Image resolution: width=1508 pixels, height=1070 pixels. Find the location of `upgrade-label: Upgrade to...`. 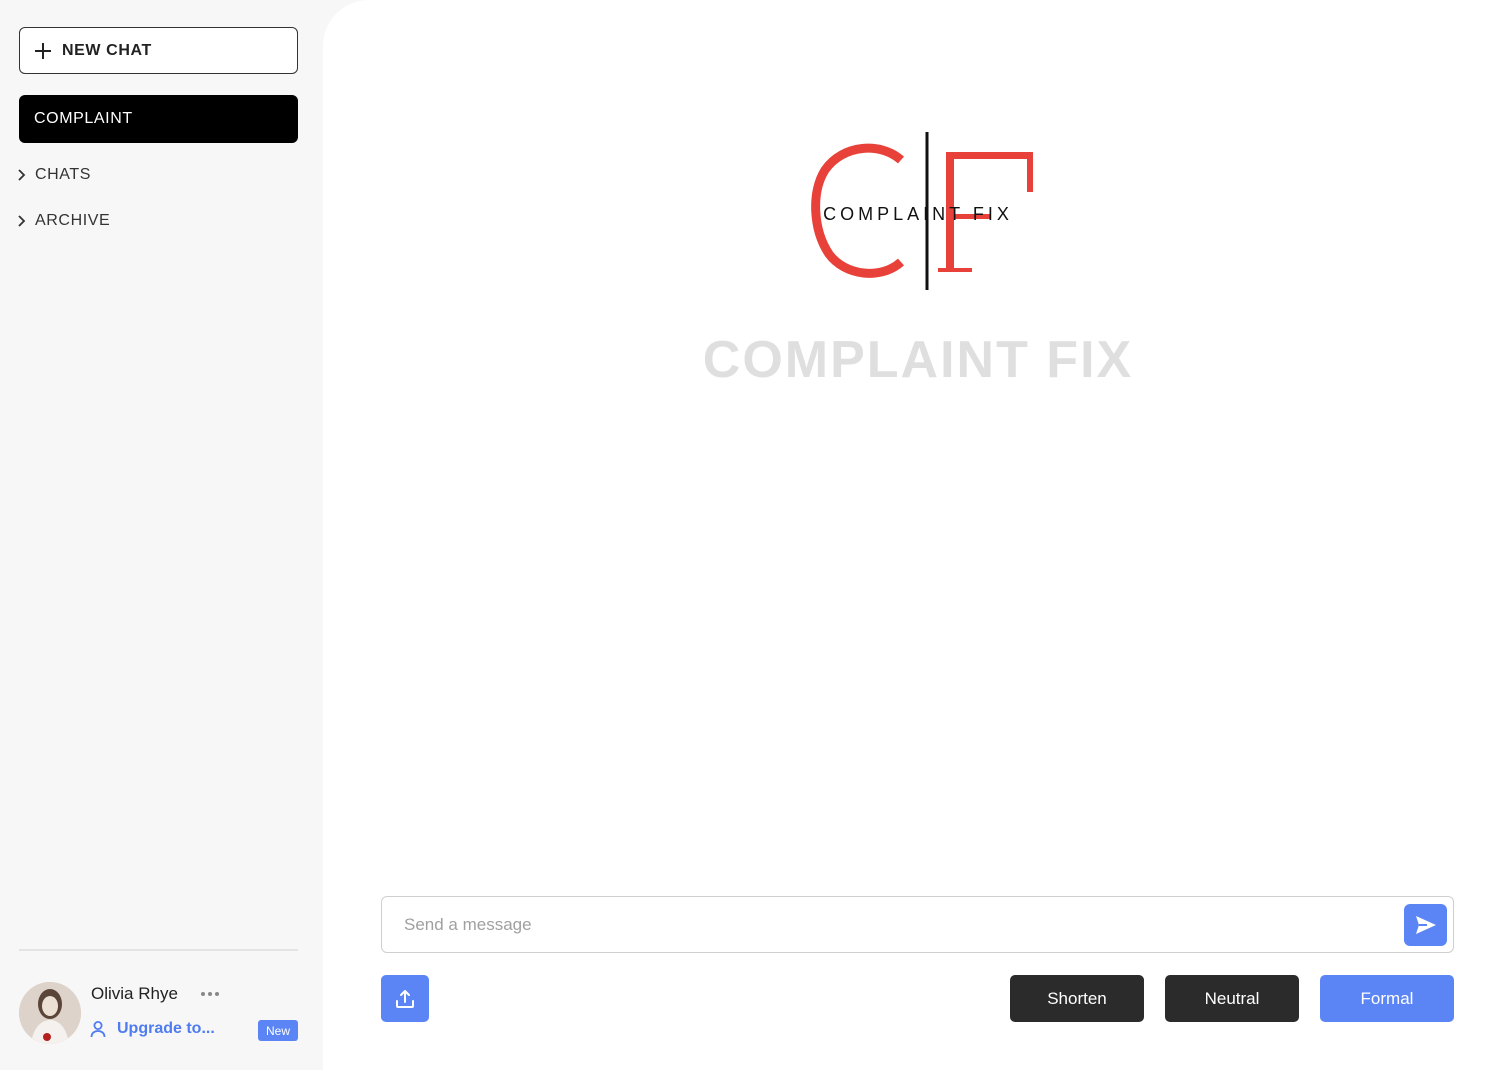

upgrade-label: Upgrade to... is located at coordinates (166, 1028).